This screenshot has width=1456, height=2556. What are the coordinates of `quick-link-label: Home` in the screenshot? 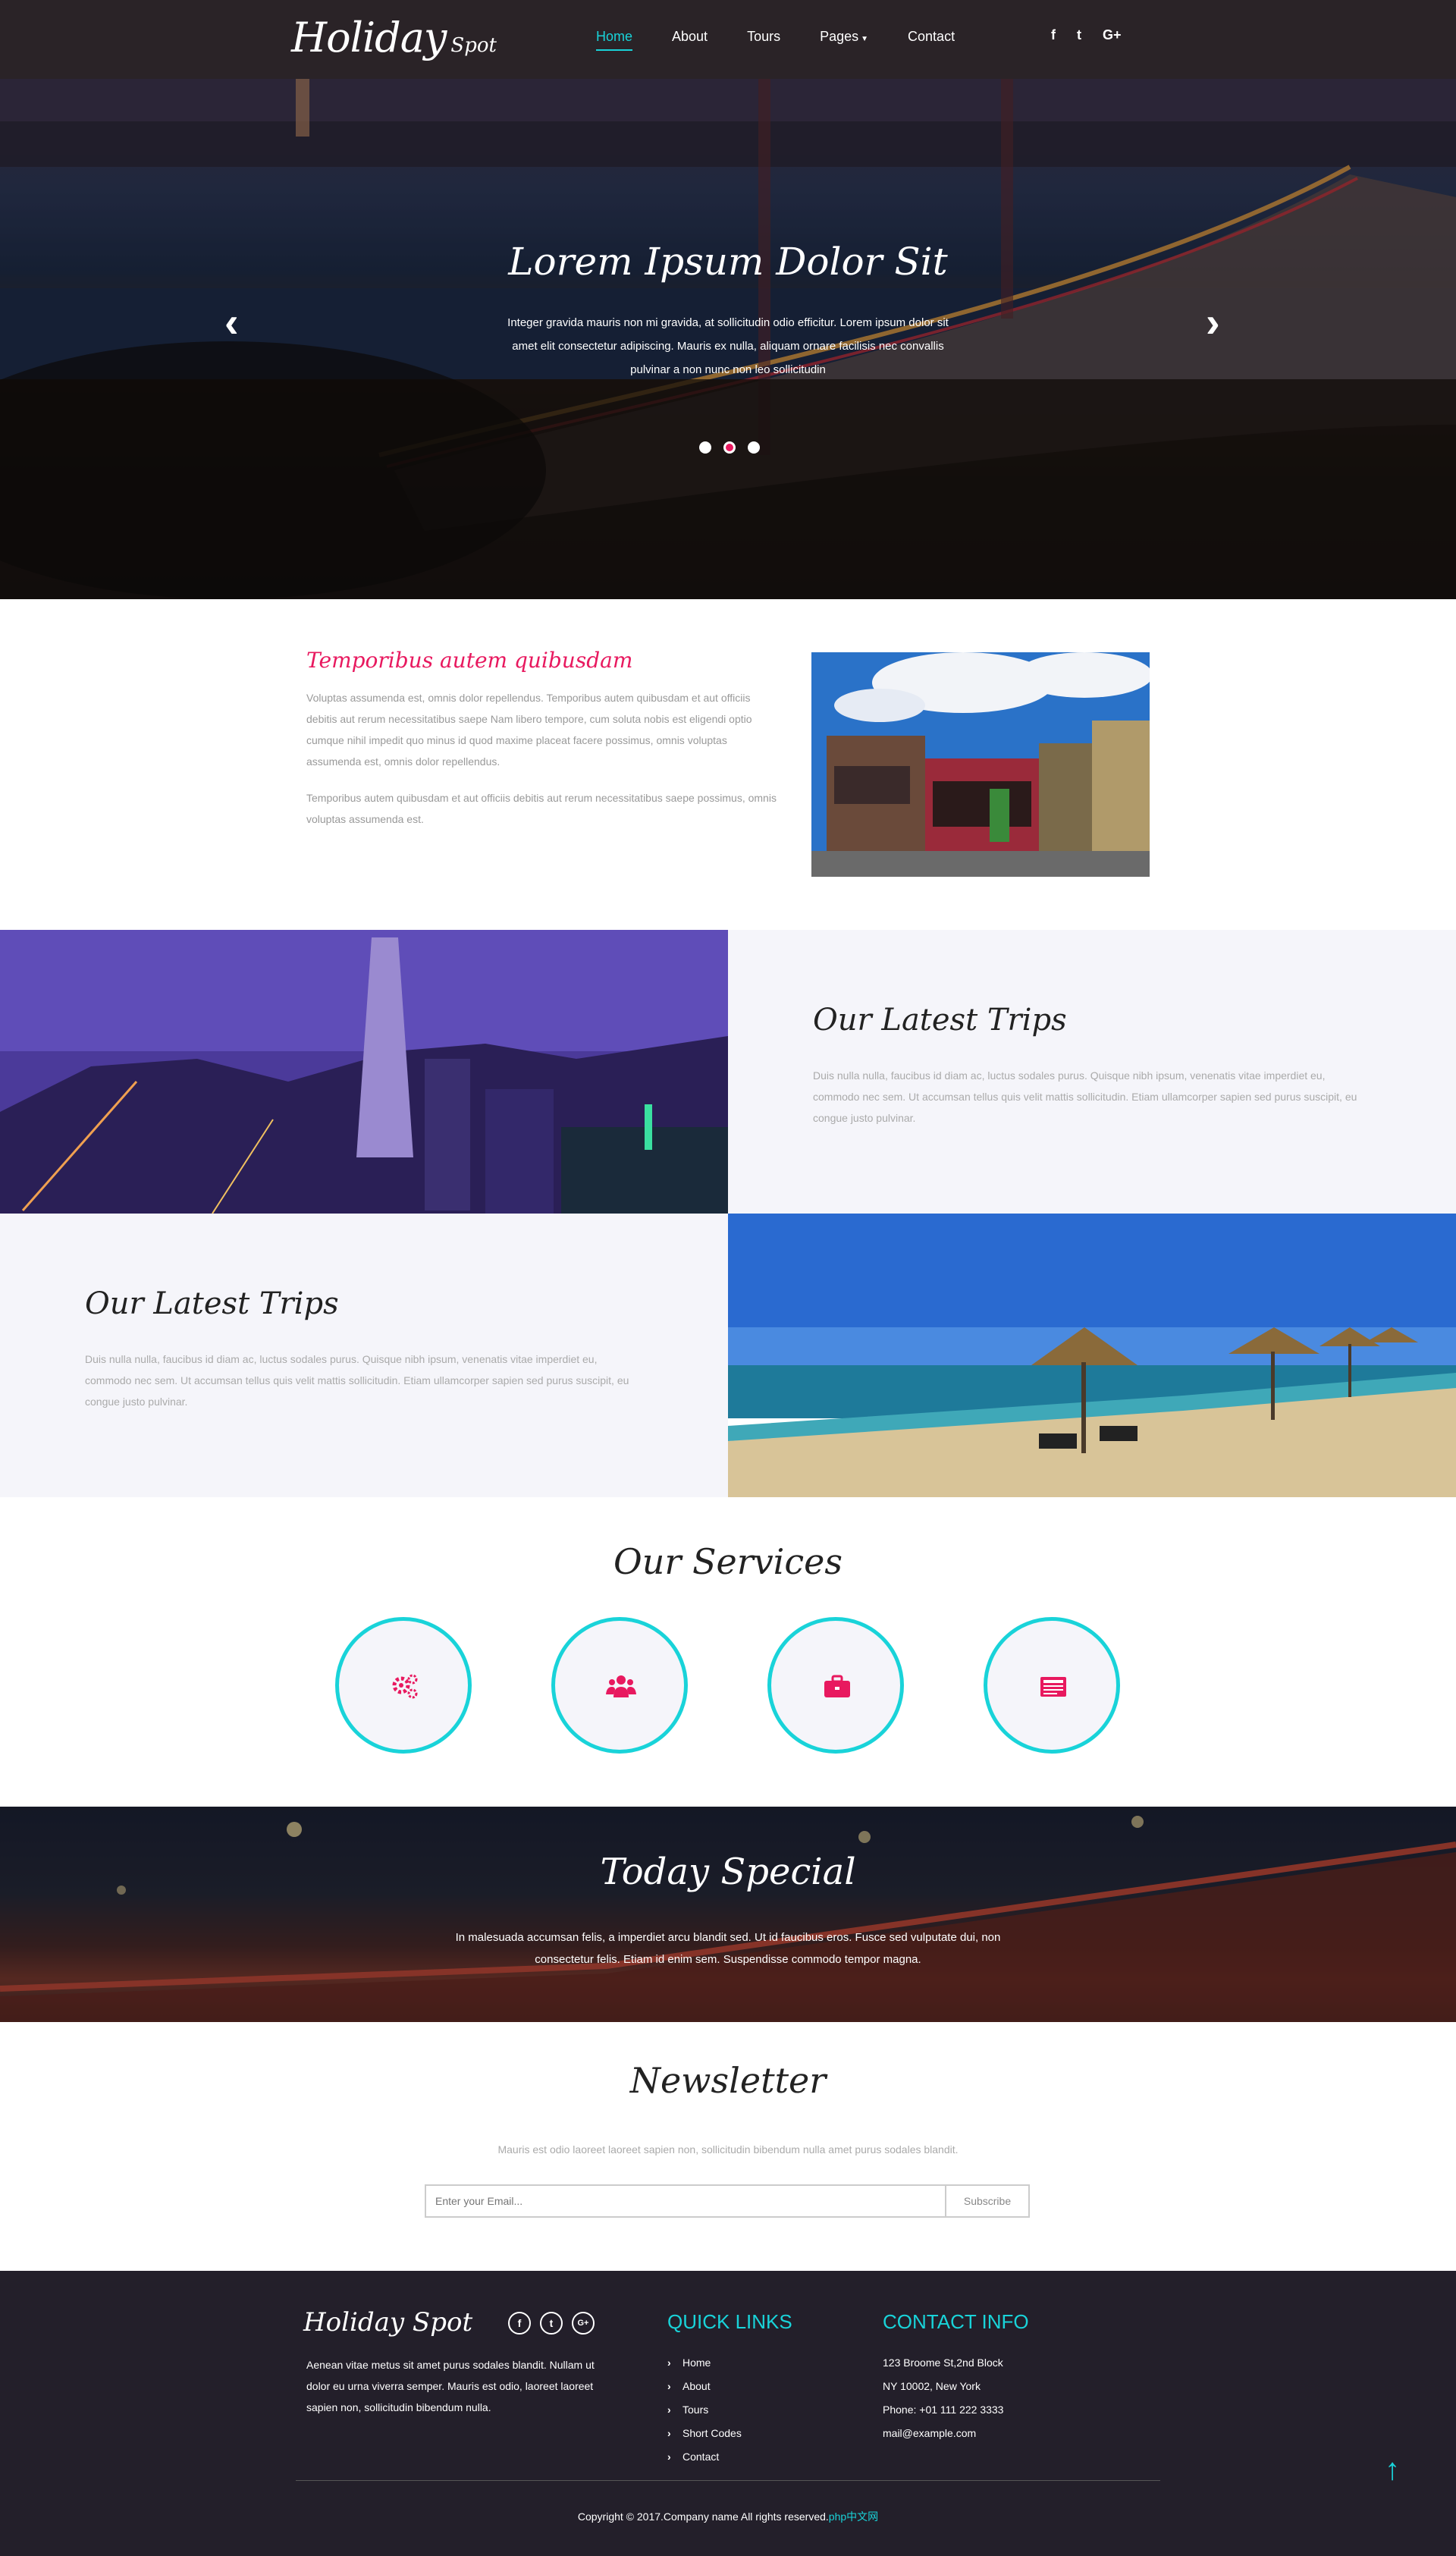 It's located at (696, 2363).